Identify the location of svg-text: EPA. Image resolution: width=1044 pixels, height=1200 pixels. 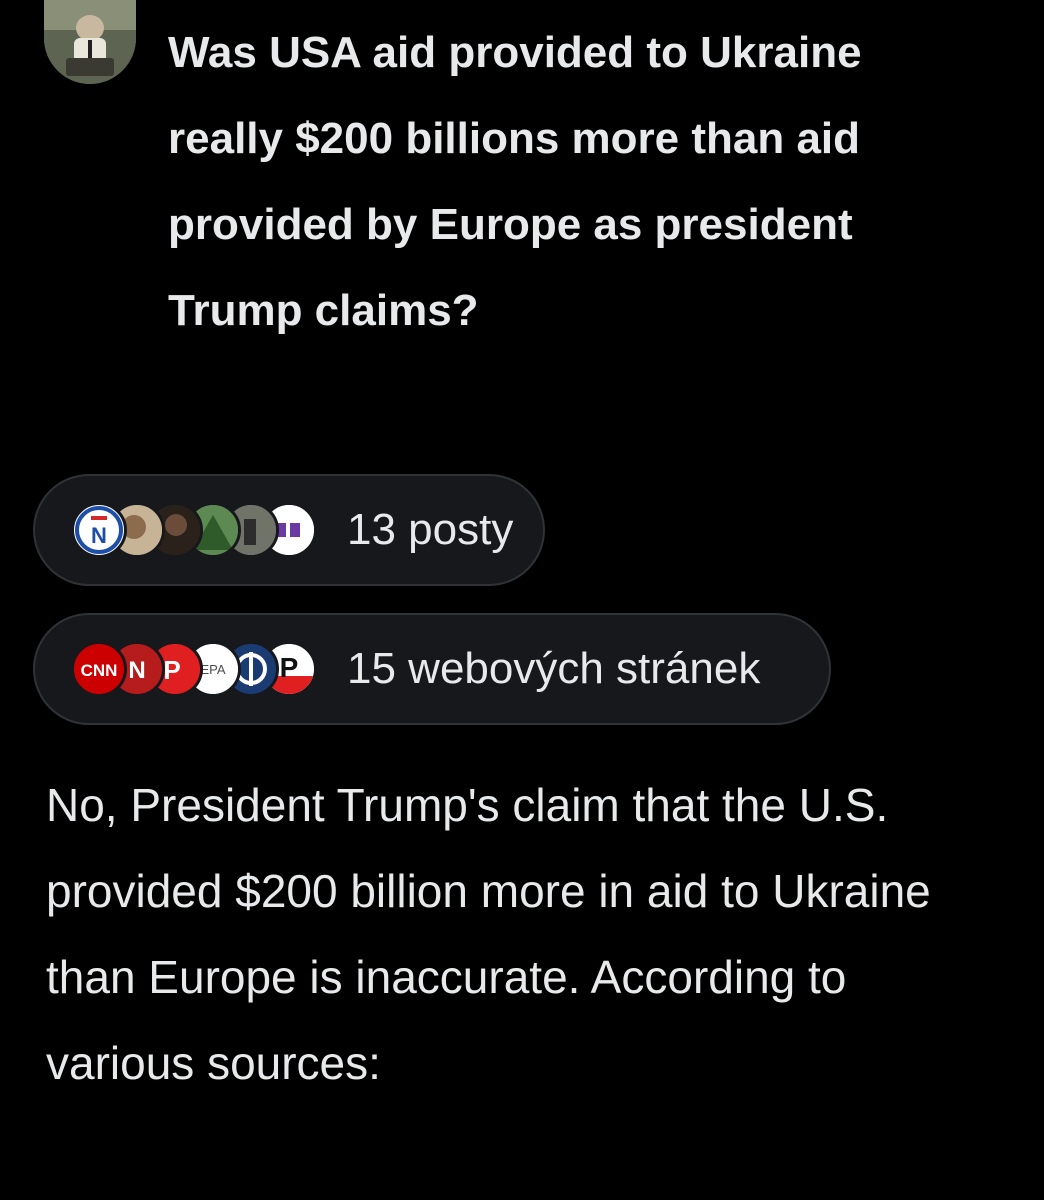
(212, 669).